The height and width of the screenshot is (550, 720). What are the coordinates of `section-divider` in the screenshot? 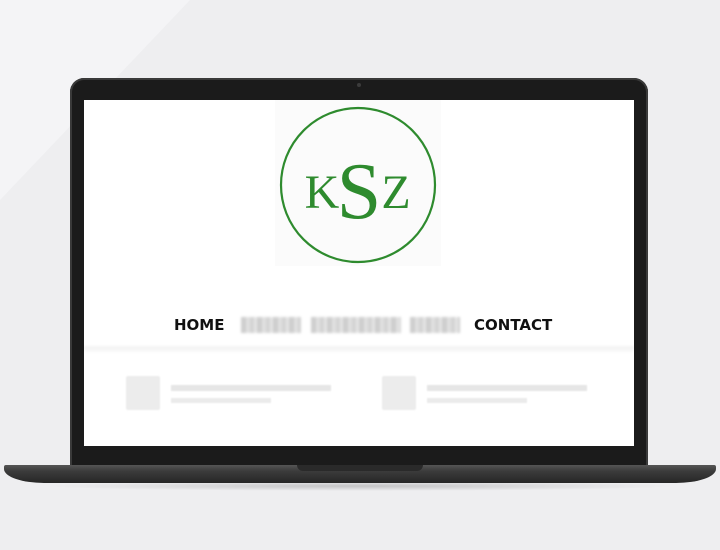 It's located at (359, 349).